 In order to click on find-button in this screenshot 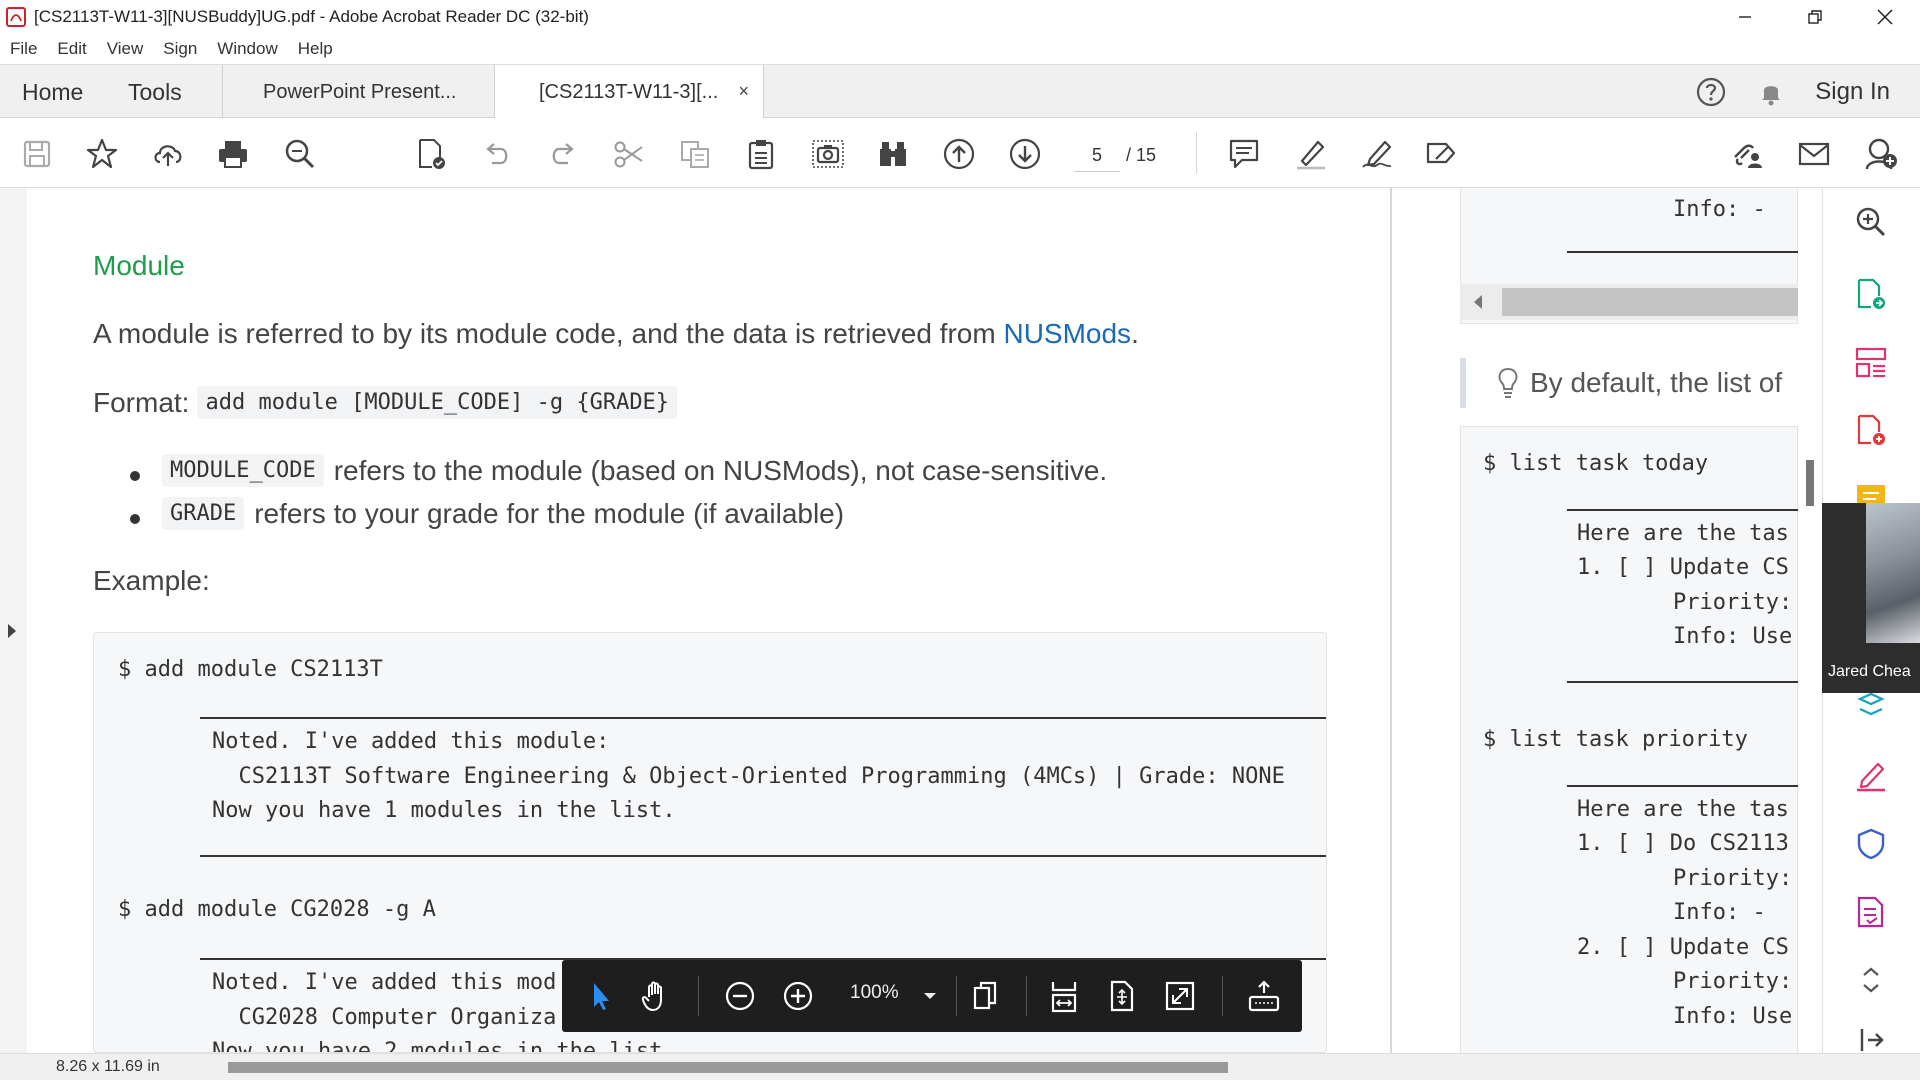, I will do `click(300, 154)`.